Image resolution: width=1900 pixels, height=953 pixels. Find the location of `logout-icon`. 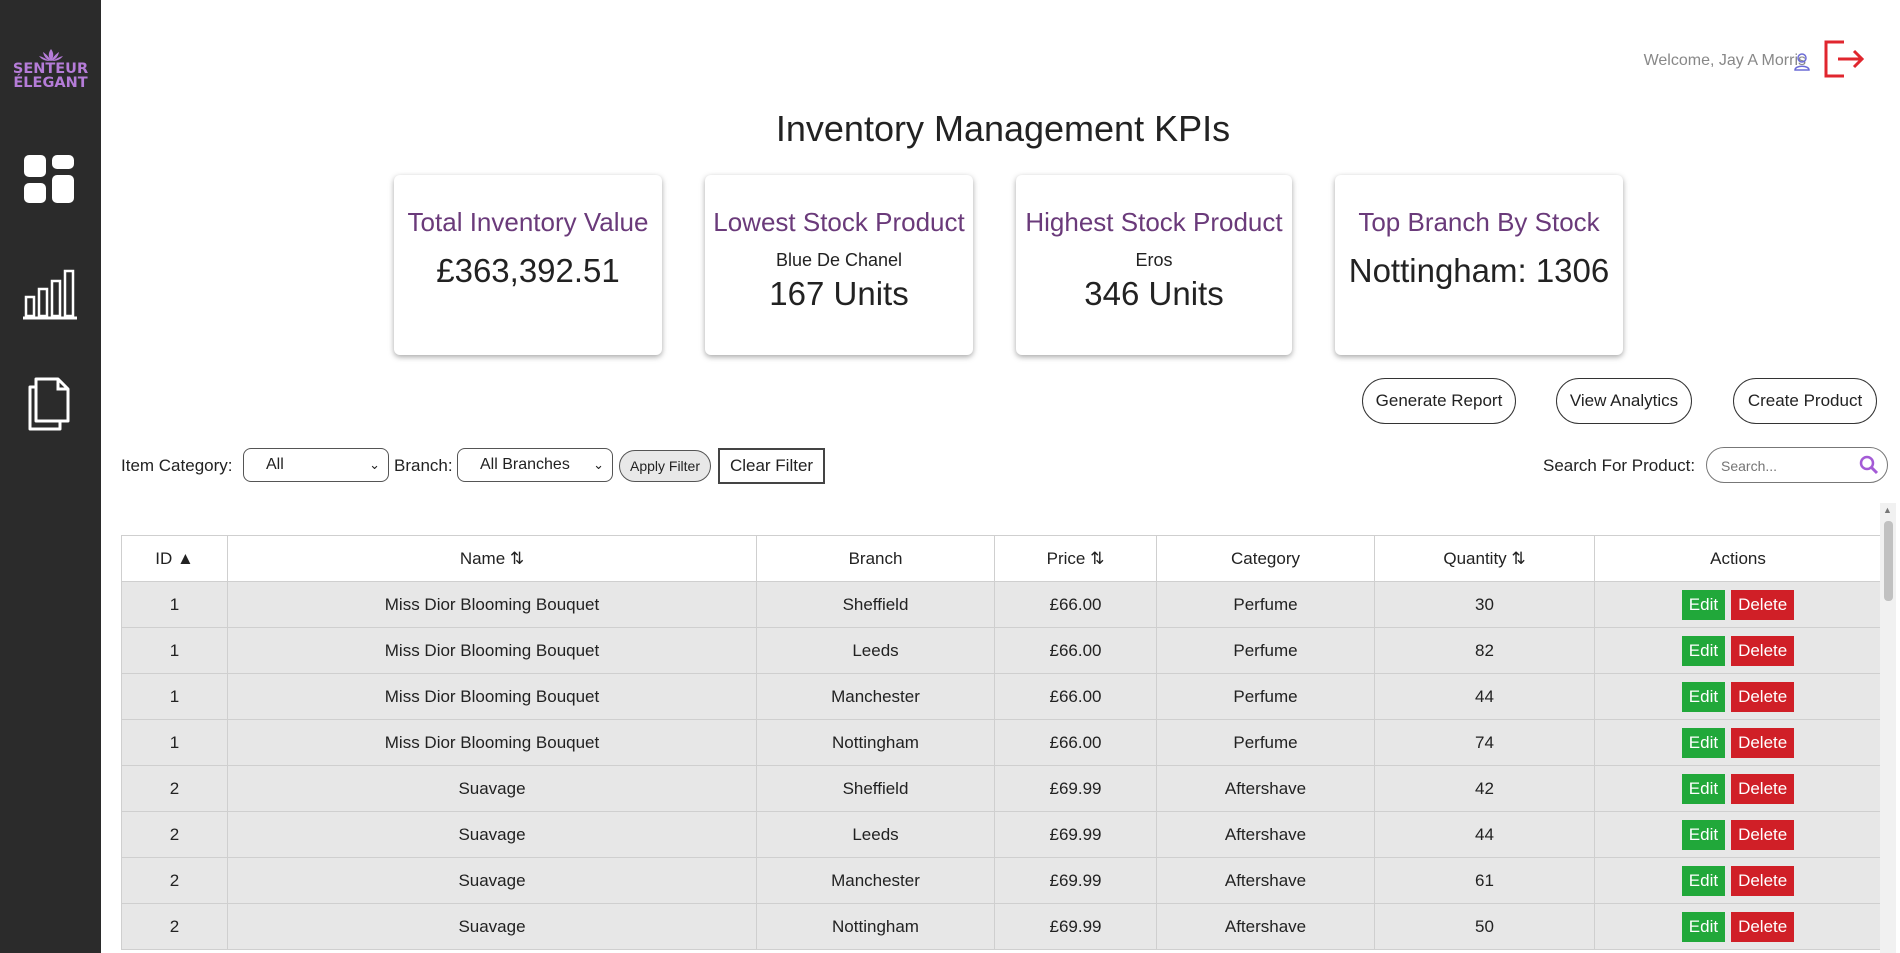

logout-icon is located at coordinates (1844, 59).